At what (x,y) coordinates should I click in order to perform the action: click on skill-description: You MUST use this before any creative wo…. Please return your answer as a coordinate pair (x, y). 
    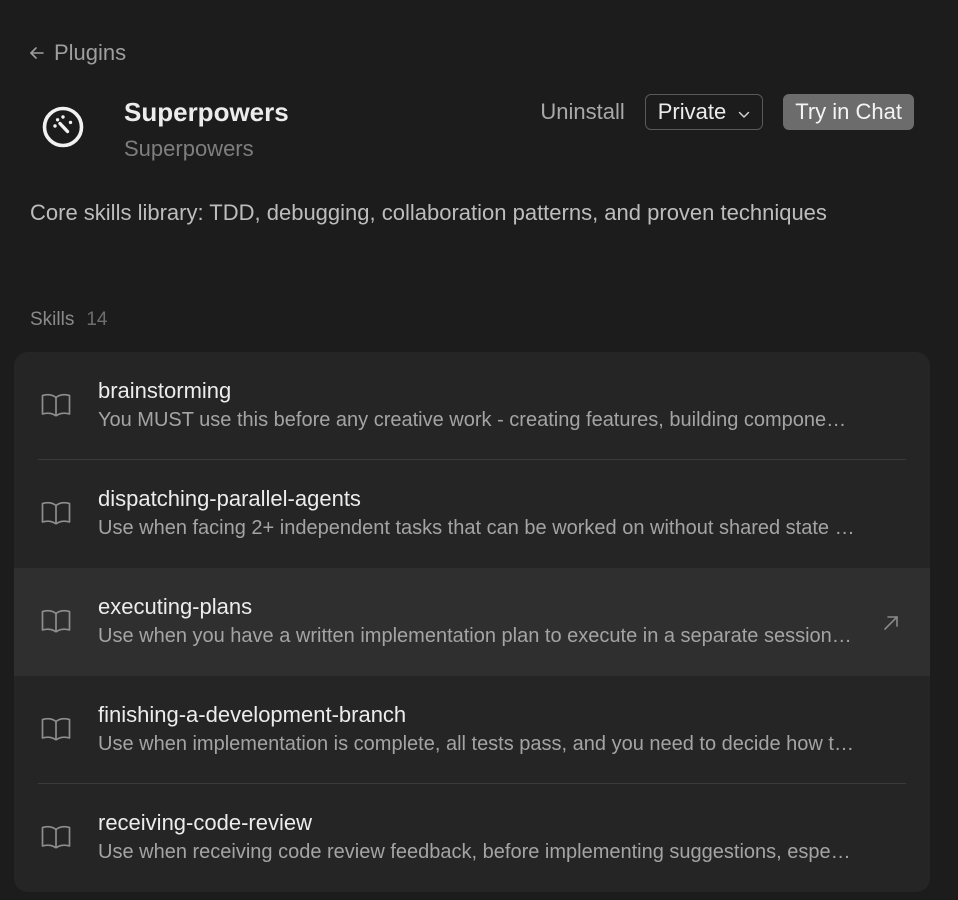
    Looking at the image, I should click on (477, 420).